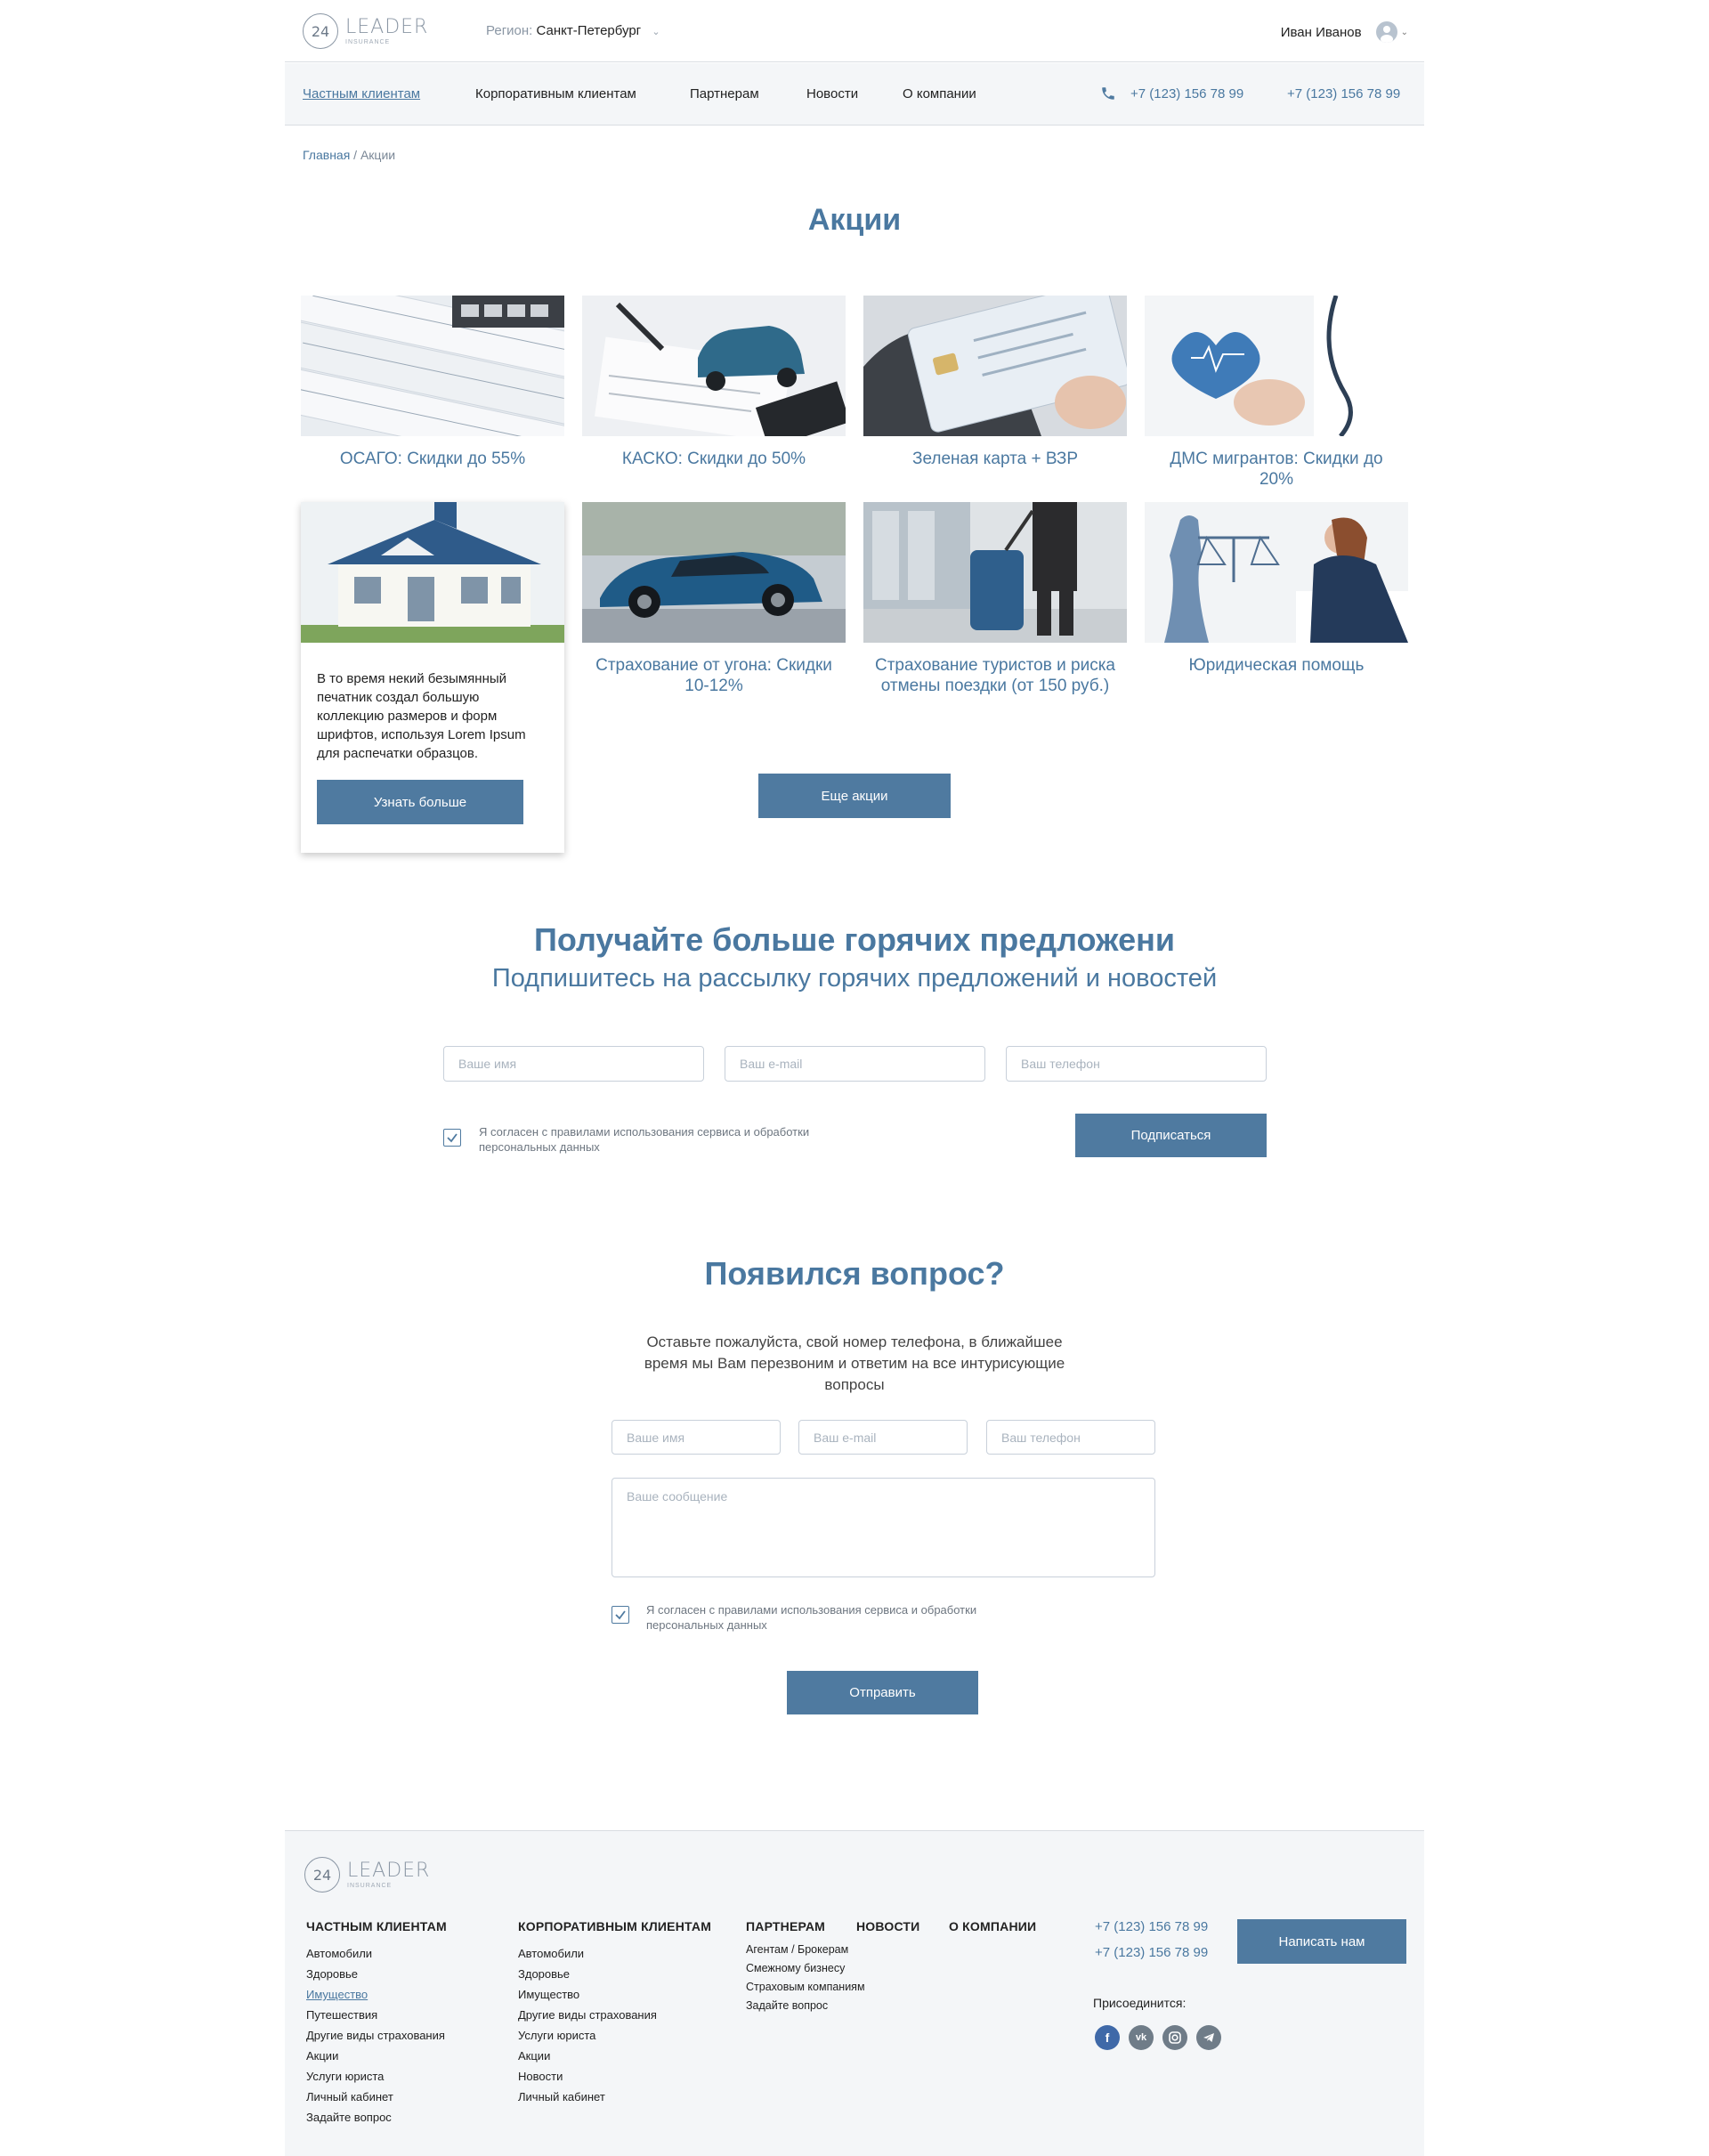  I want to click on promo-card-osago: ОСАГО: Скидки до 55%, so click(432, 382).